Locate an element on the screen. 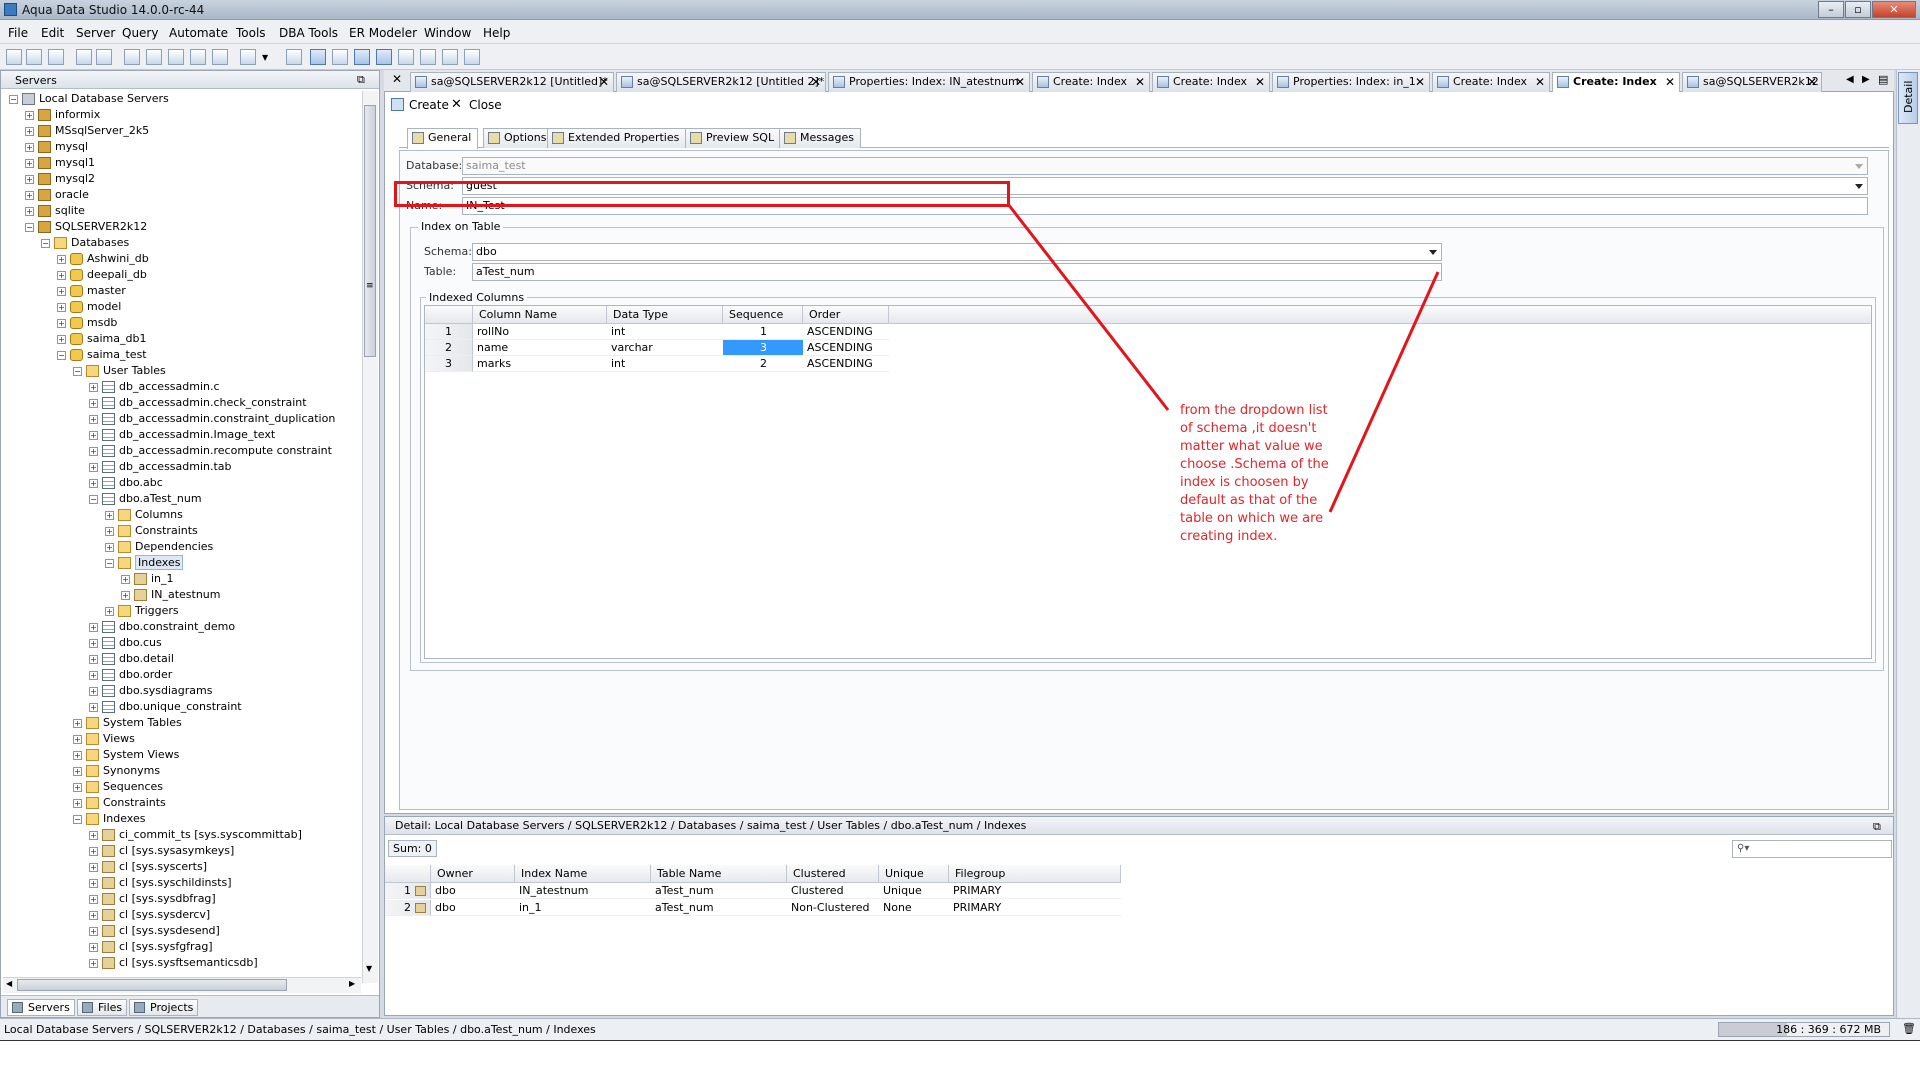  editor-tab-properties-in-1: Properties: Index: in_1 ✕ is located at coordinates (1351, 82).